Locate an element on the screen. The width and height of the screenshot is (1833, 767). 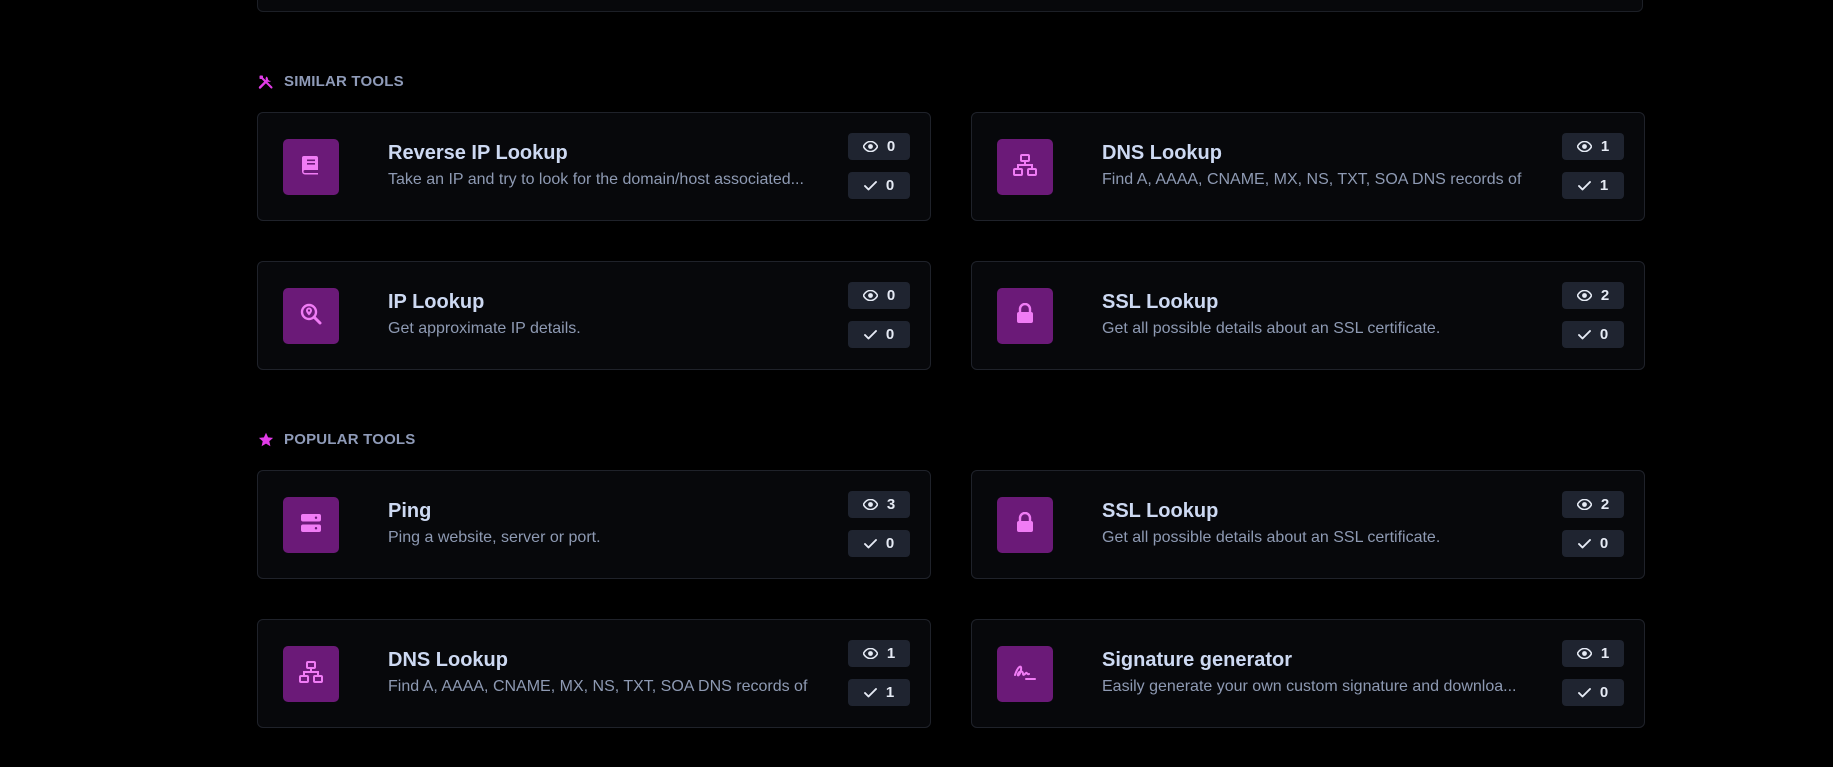
tool-description: Get approximate IP details. is located at coordinates (484, 328).